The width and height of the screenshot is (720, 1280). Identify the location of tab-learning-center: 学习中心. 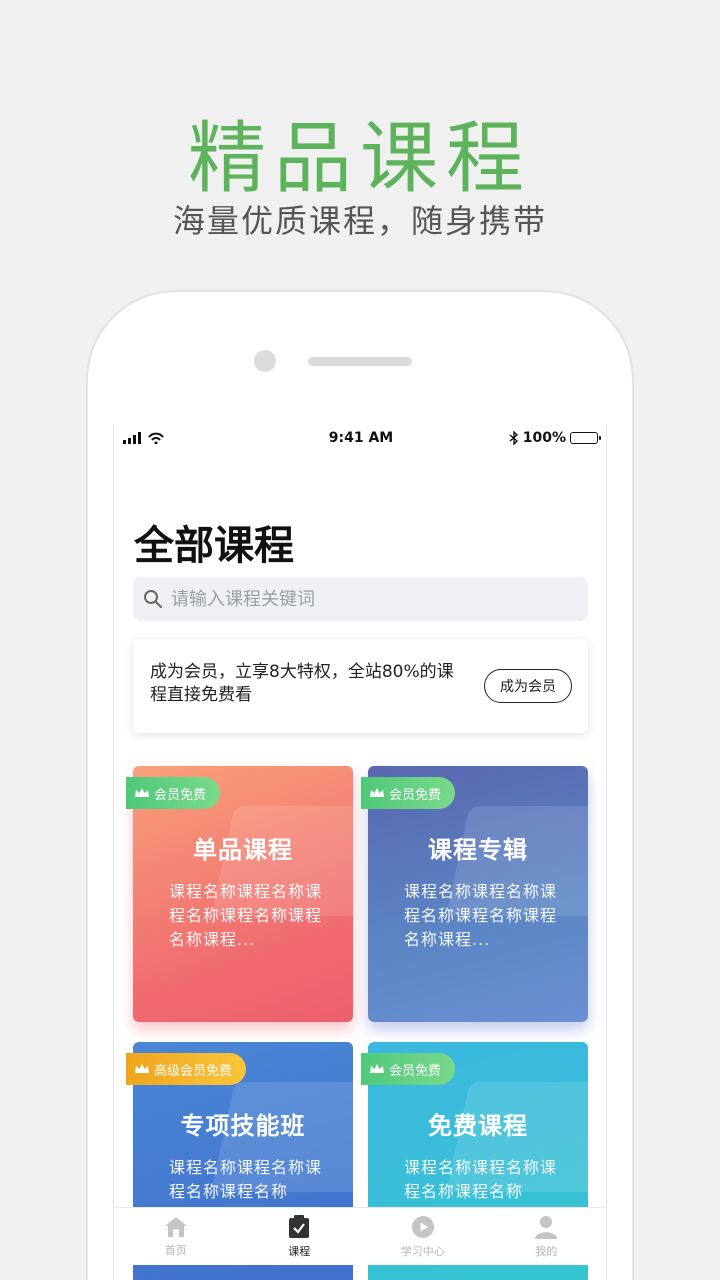
(423, 1236).